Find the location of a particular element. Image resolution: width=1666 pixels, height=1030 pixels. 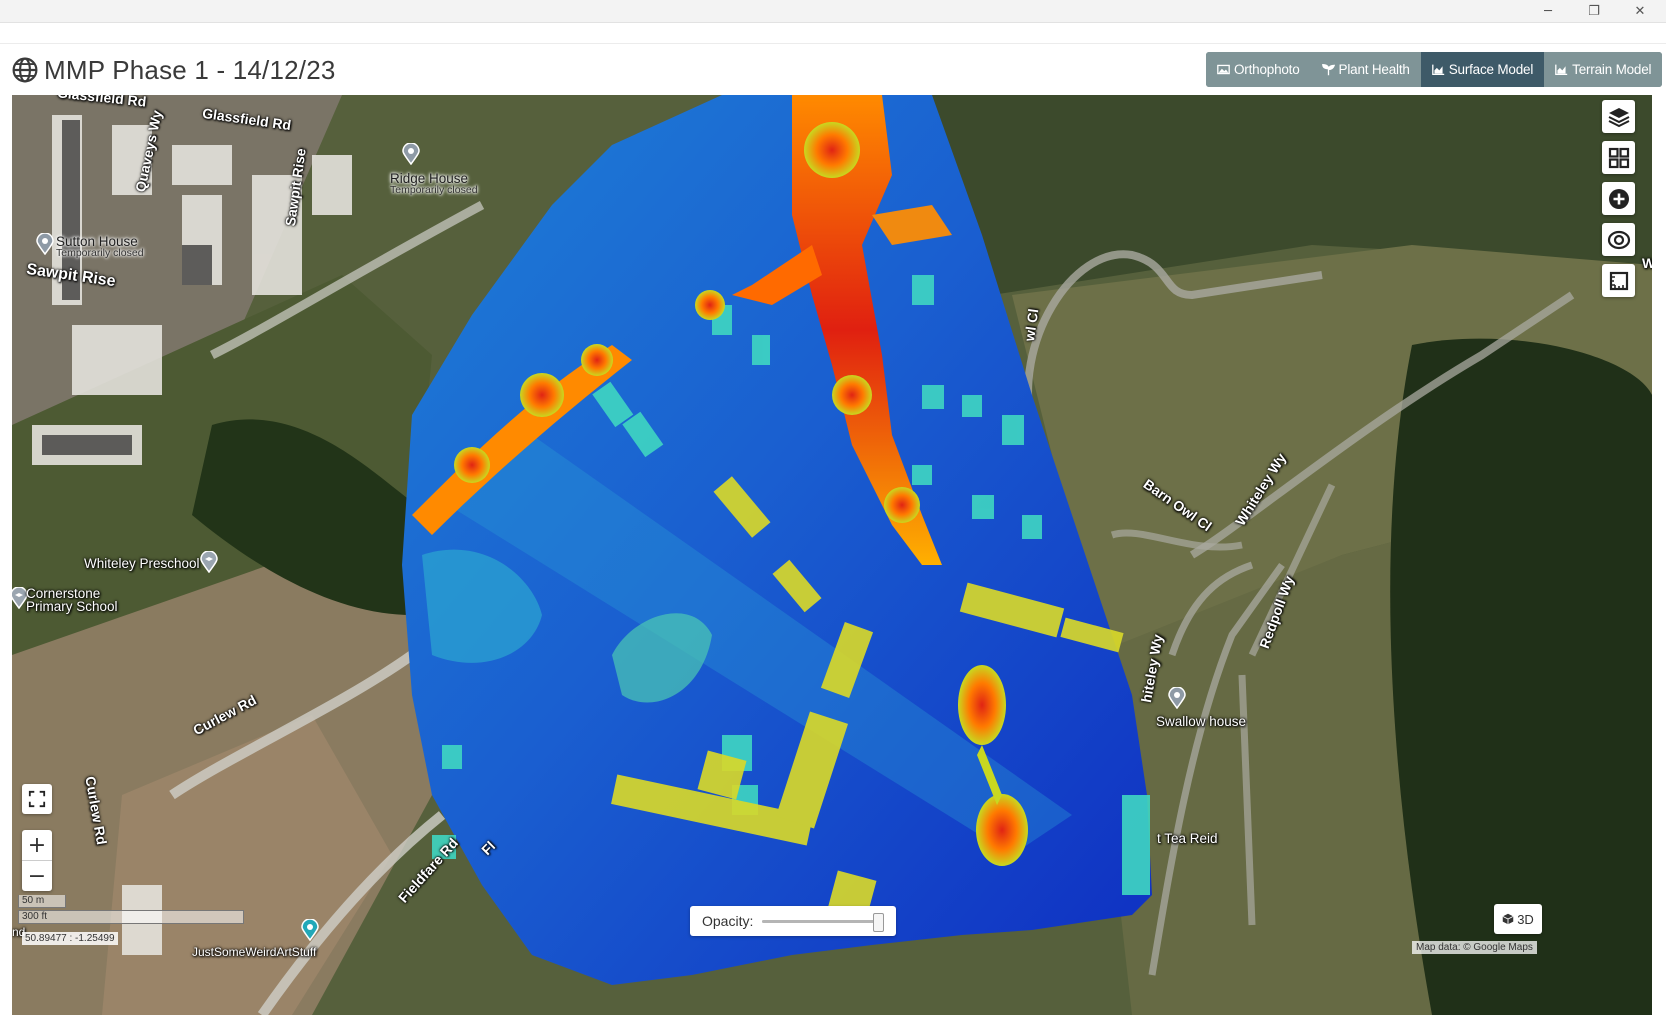

zoom-out-button: − is located at coordinates (37, 876).